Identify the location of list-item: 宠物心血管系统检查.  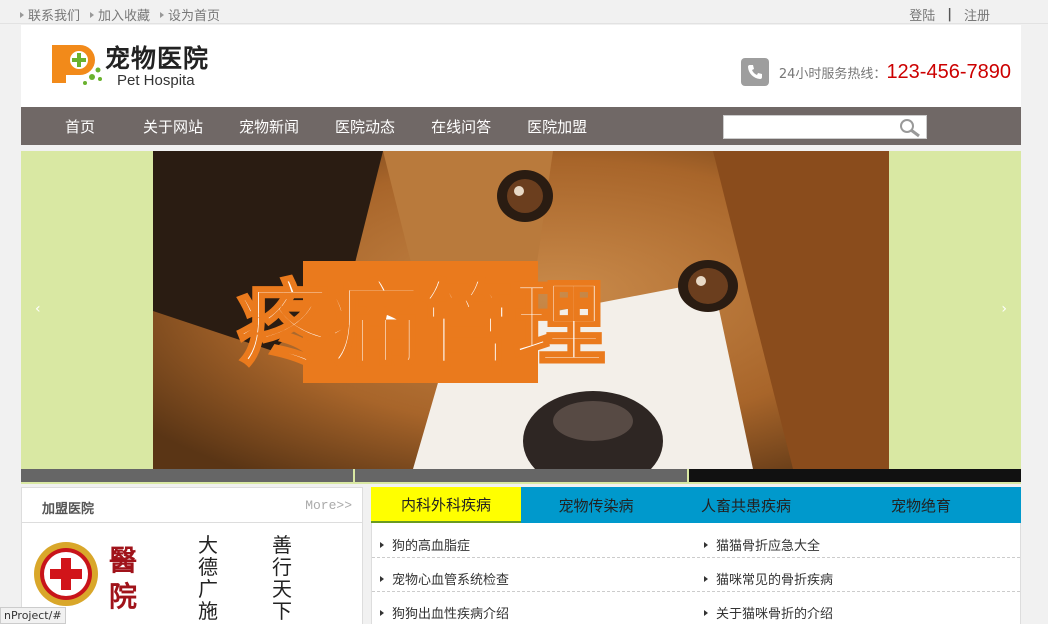
(444, 578).